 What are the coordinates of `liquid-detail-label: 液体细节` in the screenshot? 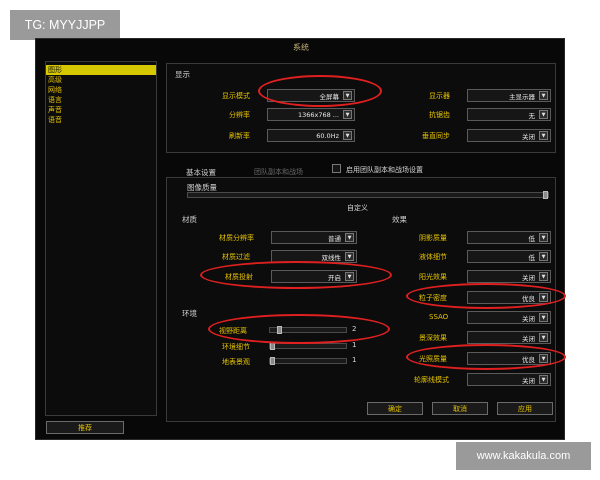 It's located at (433, 257).